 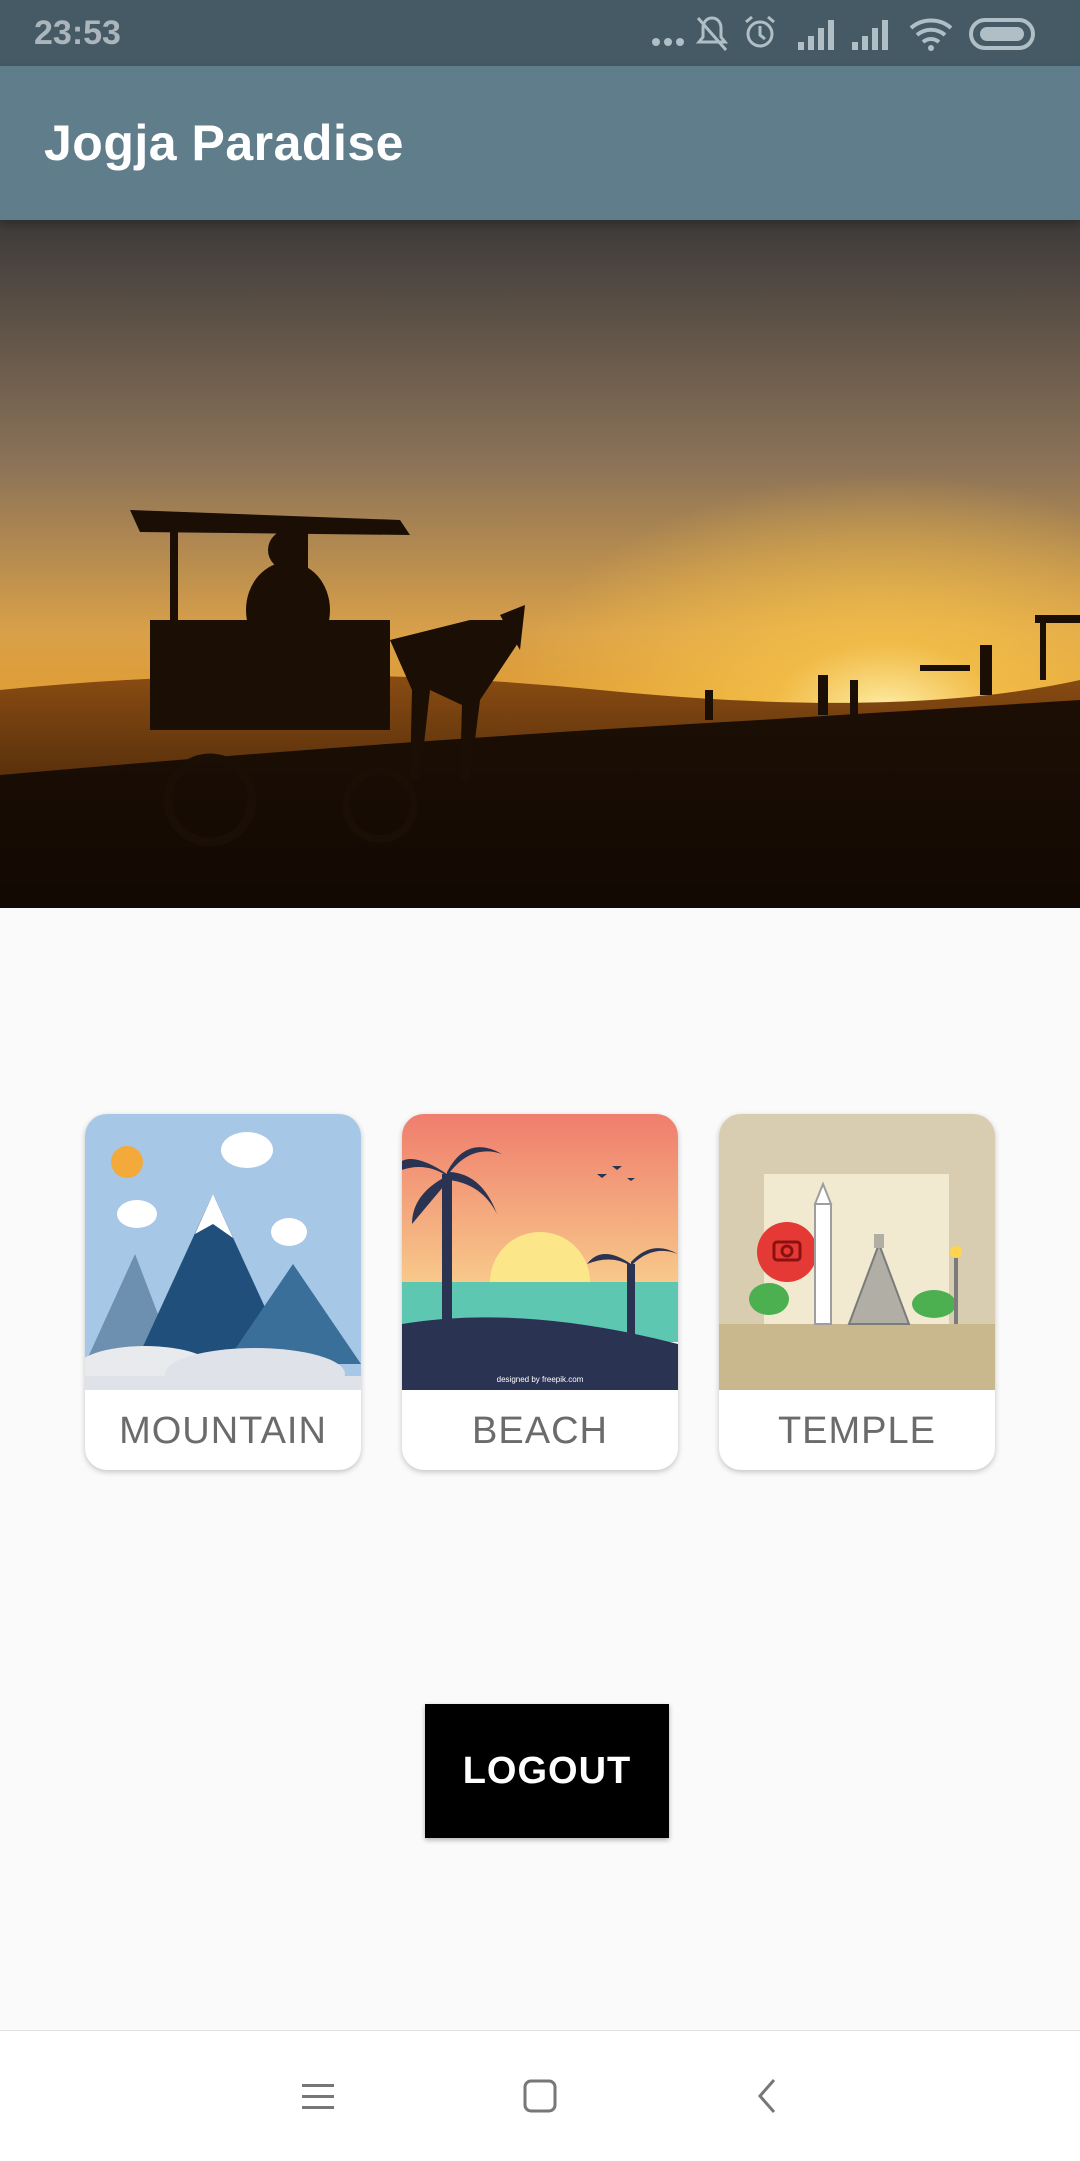 I want to click on app-bar: Jogja Paradise, so click(x=540, y=143).